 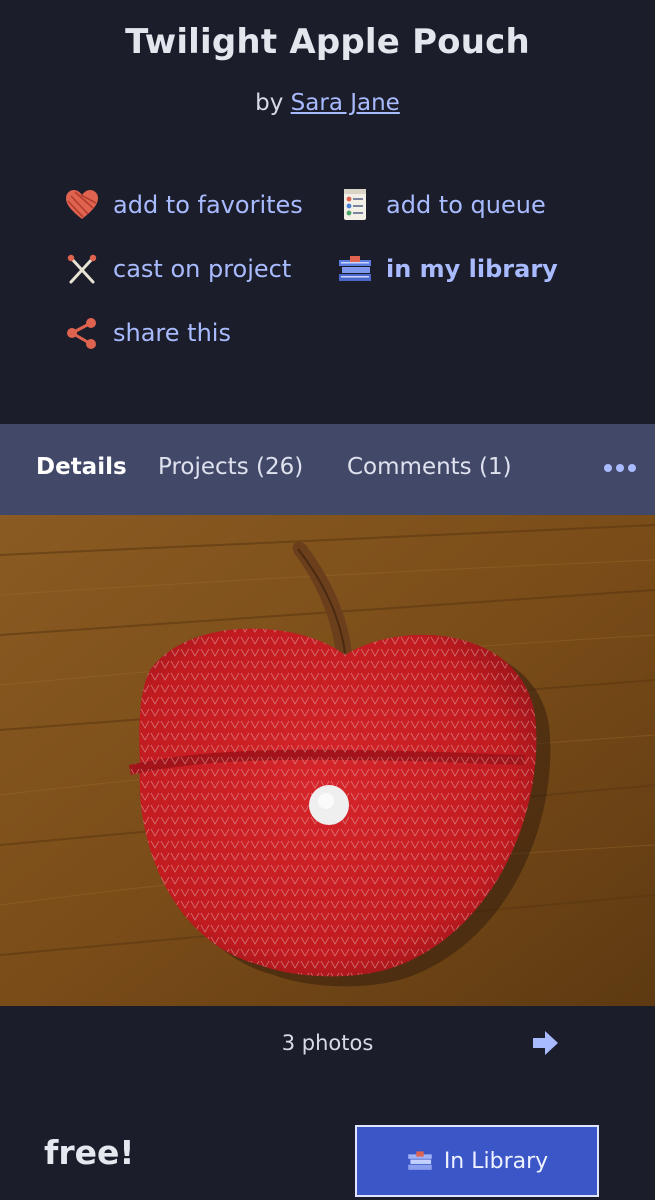 What do you see at coordinates (429, 467) in the screenshot?
I see `tab-comments: Comments (1)` at bounding box center [429, 467].